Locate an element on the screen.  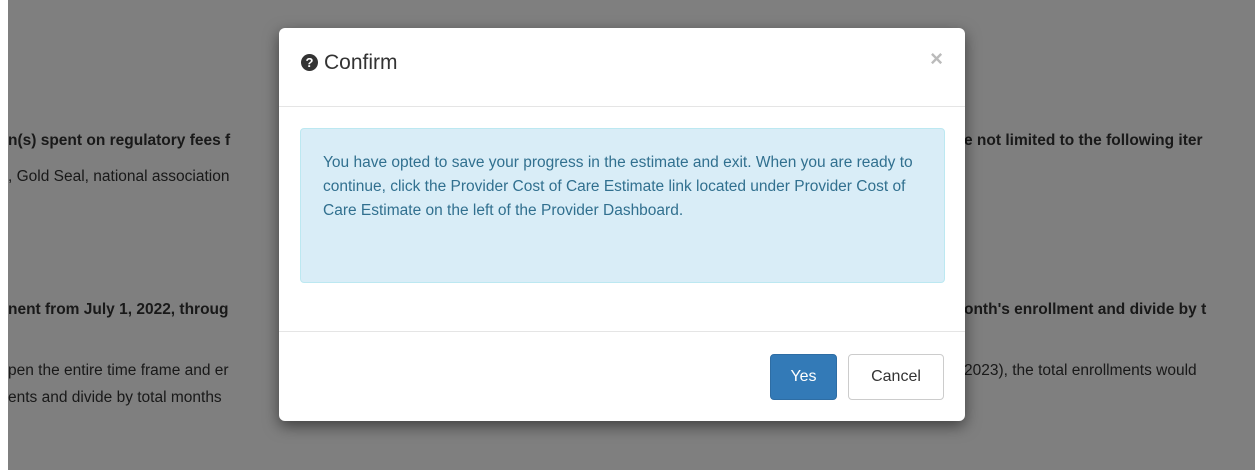
cancel-button: Cancel is located at coordinates (896, 377).